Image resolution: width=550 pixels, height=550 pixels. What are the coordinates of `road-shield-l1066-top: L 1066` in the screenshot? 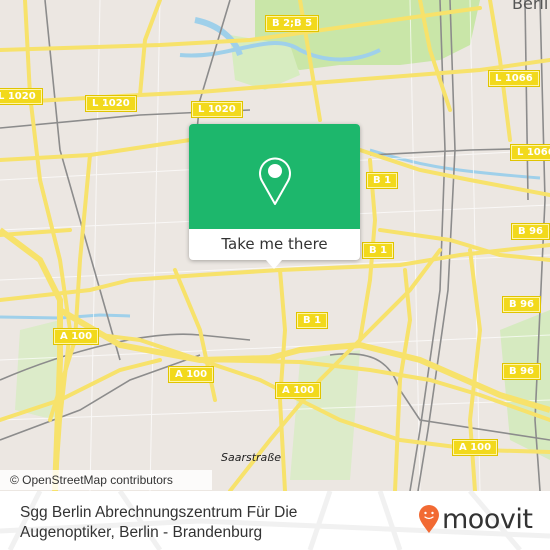 It's located at (514, 78).